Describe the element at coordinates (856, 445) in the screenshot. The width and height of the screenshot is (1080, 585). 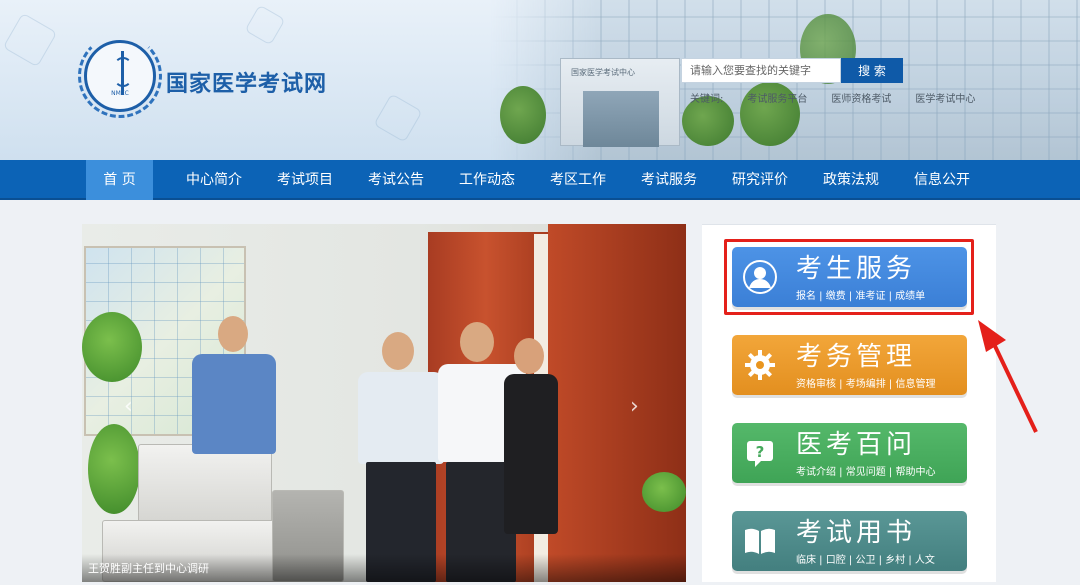
I see `service-title: 医考百问` at that location.